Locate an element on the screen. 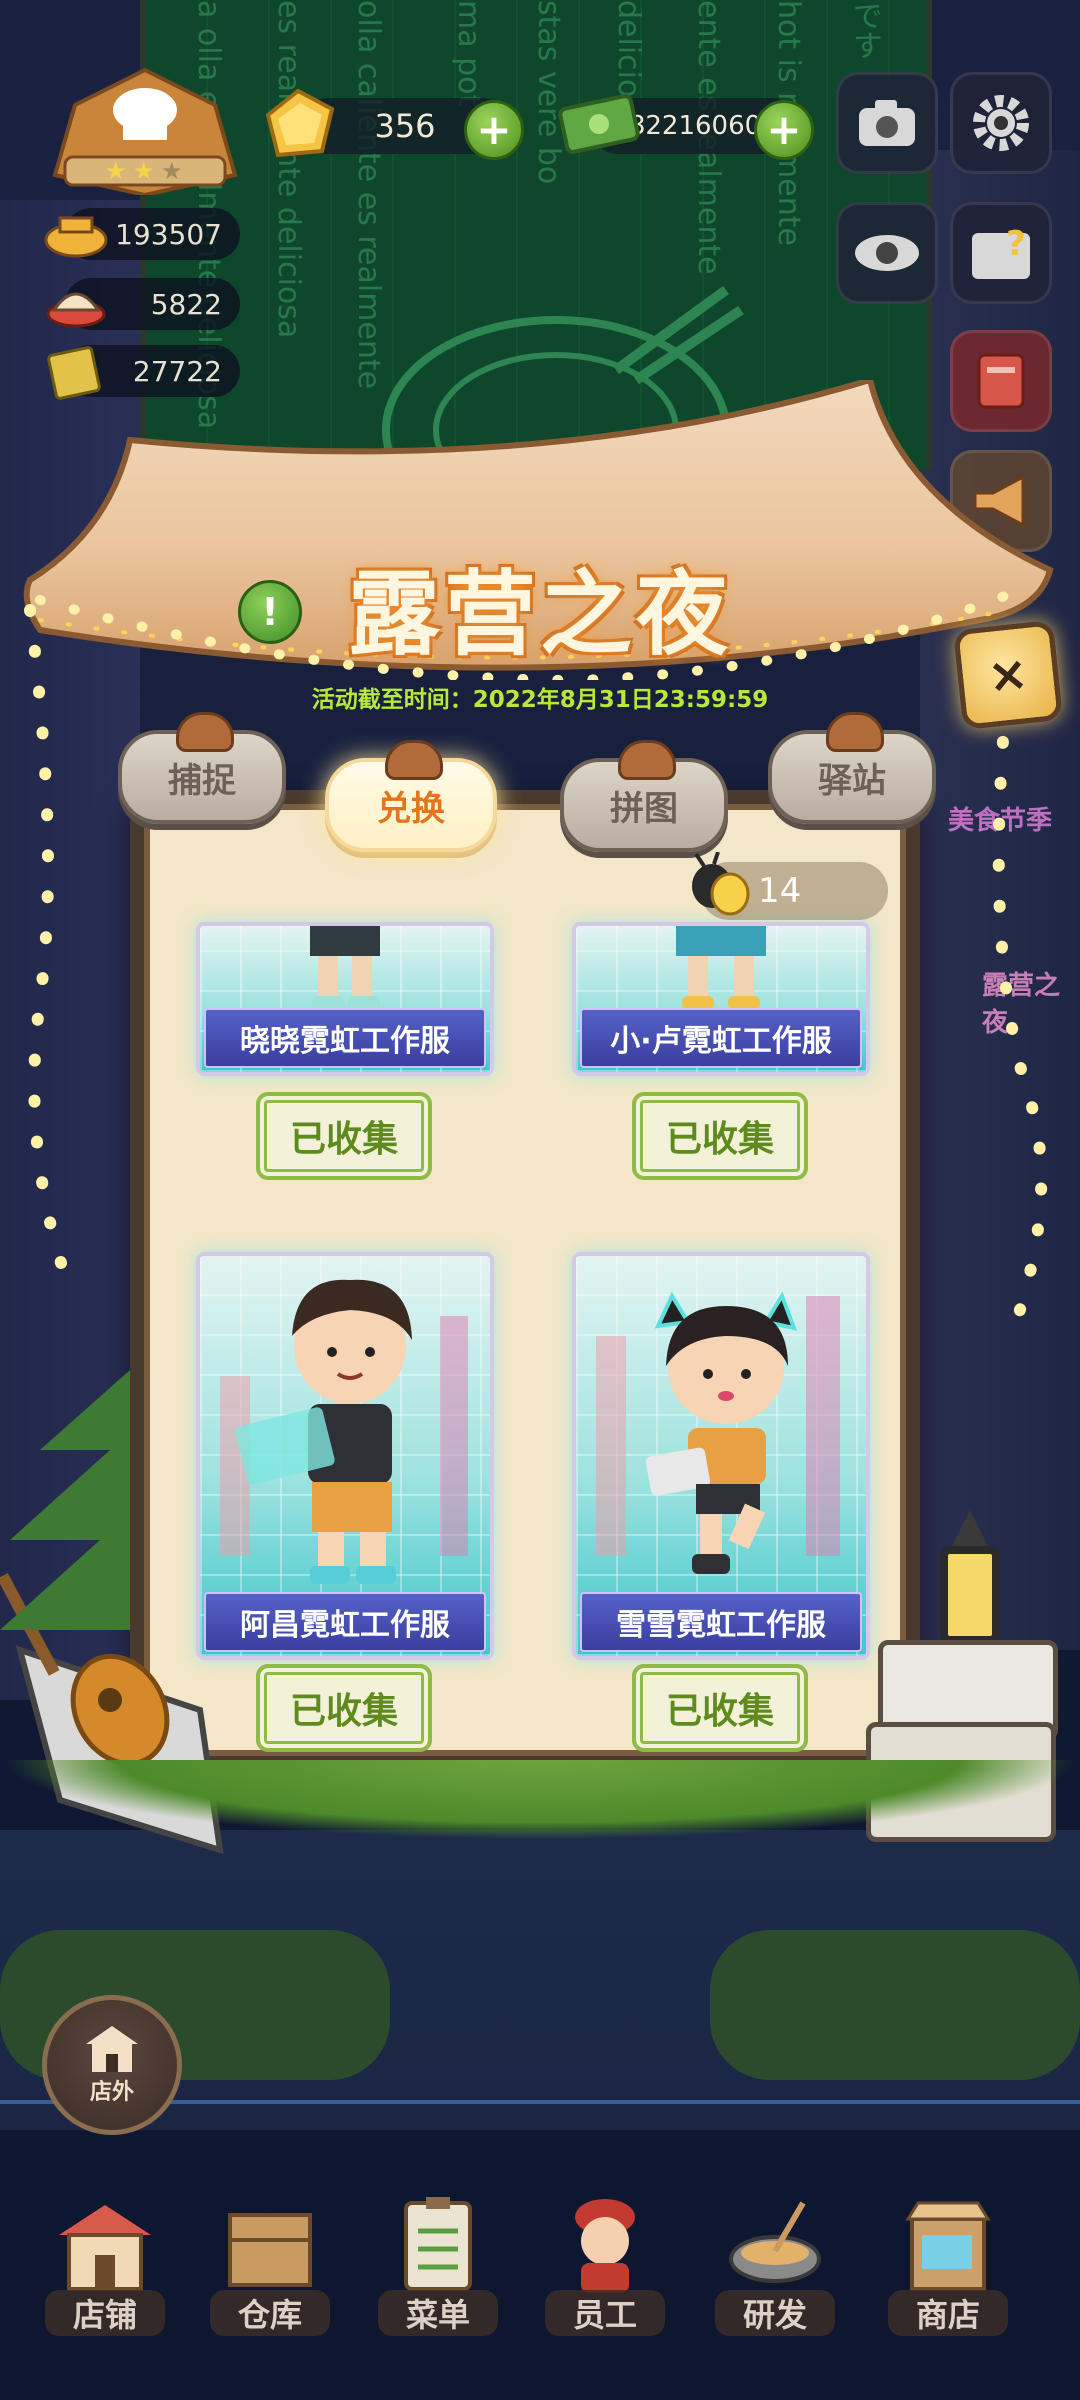 The width and height of the screenshot is (1080, 2400). tab-station: 驿站 is located at coordinates (852, 768).